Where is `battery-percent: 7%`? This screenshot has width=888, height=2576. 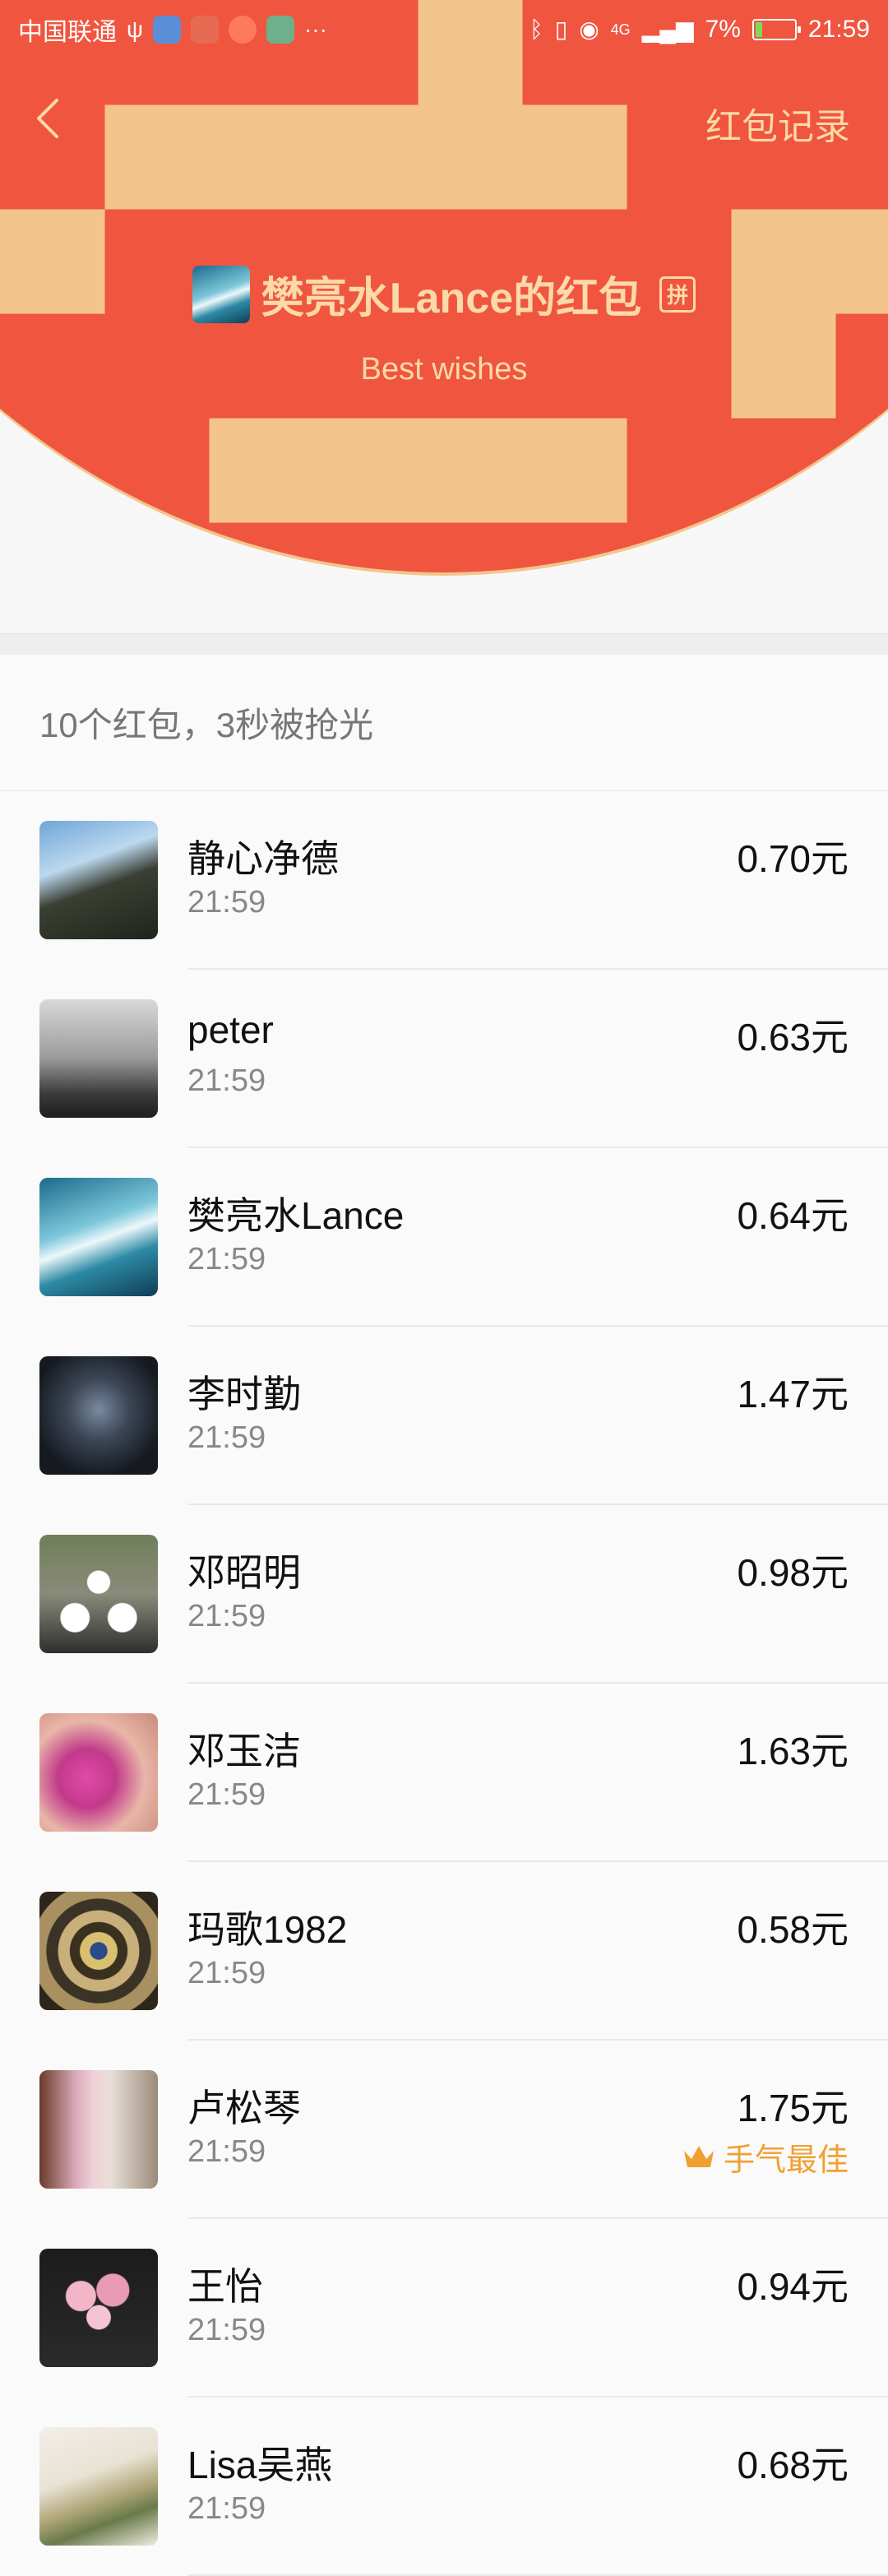
battery-percent: 7% is located at coordinates (723, 30).